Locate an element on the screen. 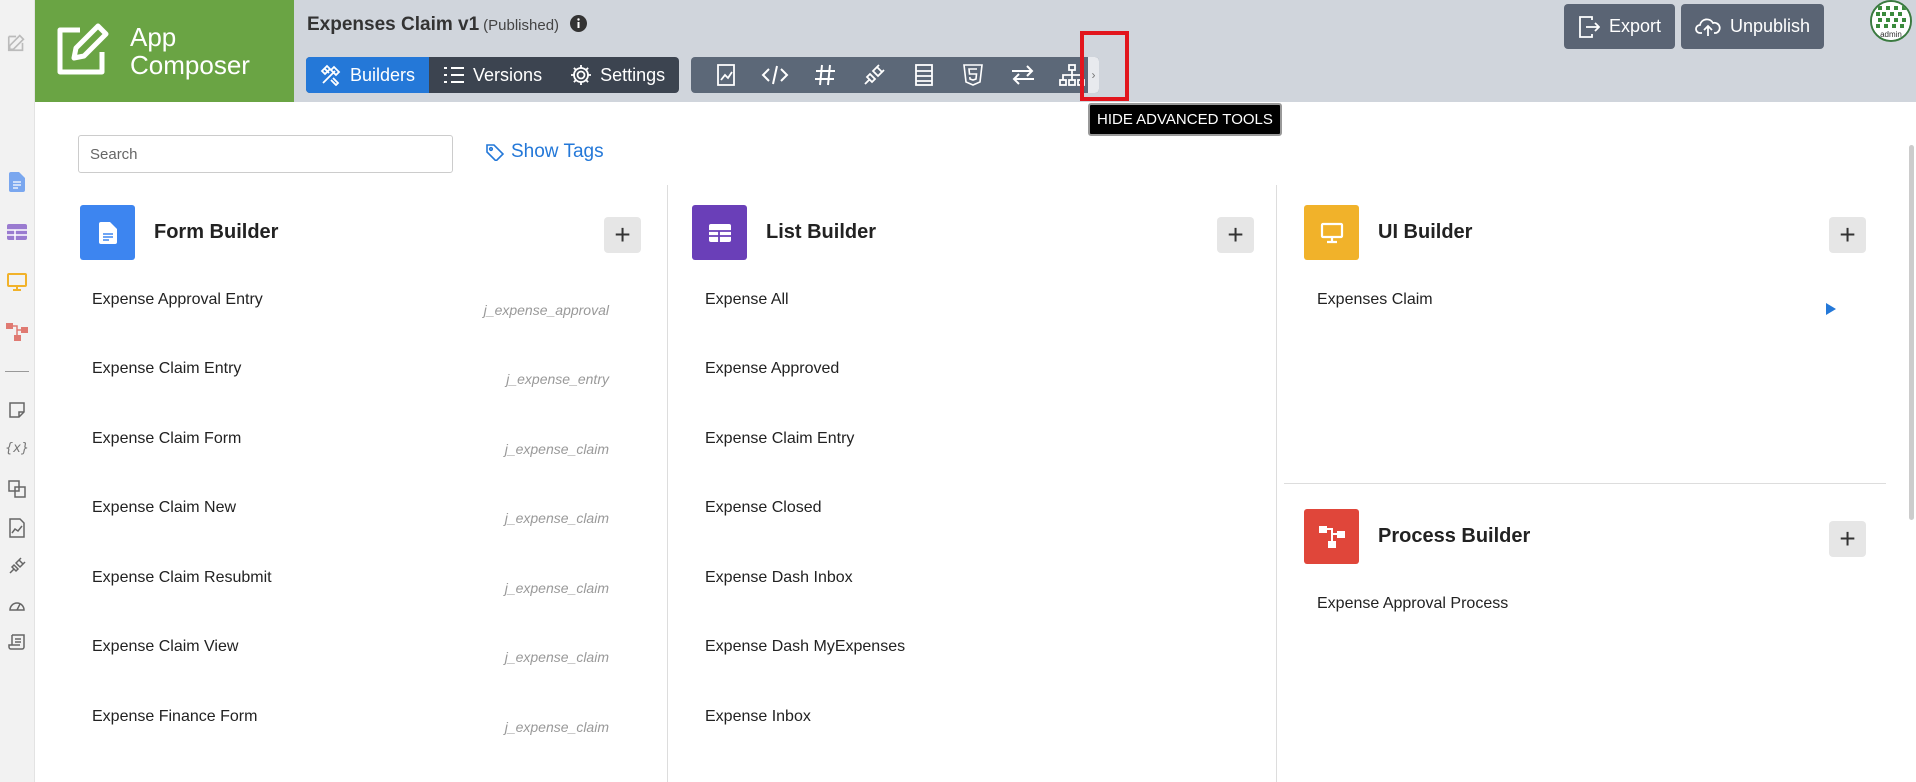 The image size is (1916, 782). ui-builder-header: UI Builder is located at coordinates (1388, 232).